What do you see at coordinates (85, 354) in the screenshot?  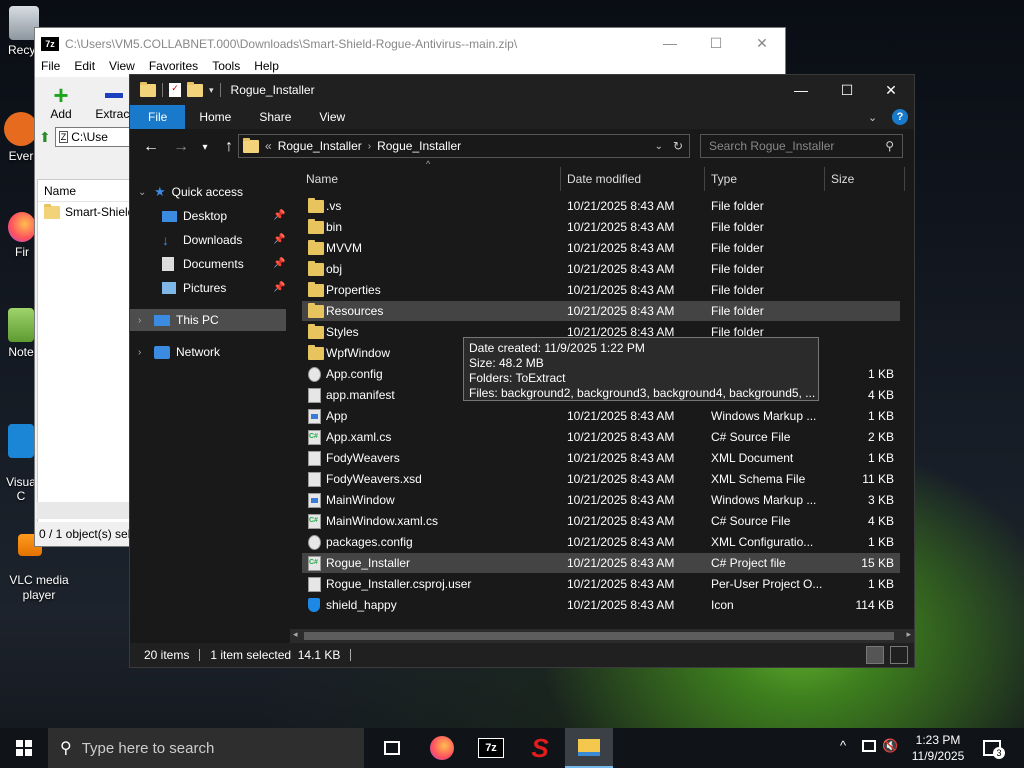 I see `7zip-file-list: Name Smart-Shield-` at bounding box center [85, 354].